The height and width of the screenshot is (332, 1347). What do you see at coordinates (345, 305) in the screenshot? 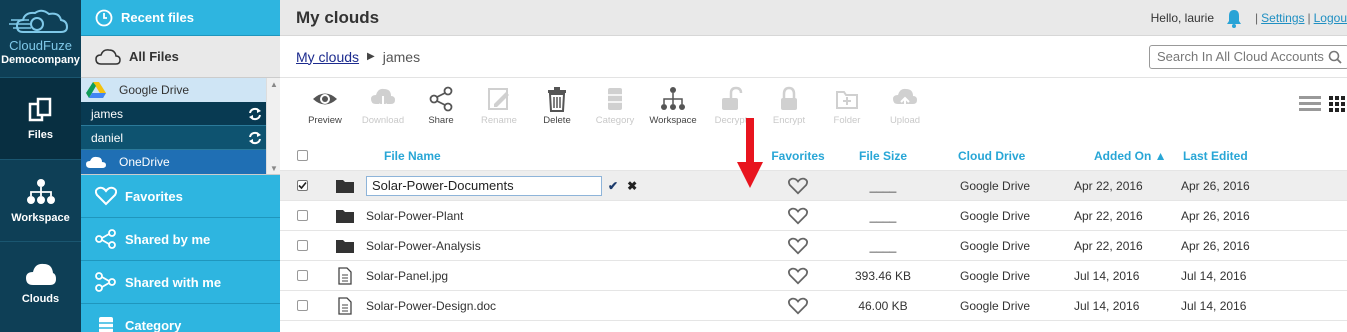
I see `file-icon` at bounding box center [345, 305].